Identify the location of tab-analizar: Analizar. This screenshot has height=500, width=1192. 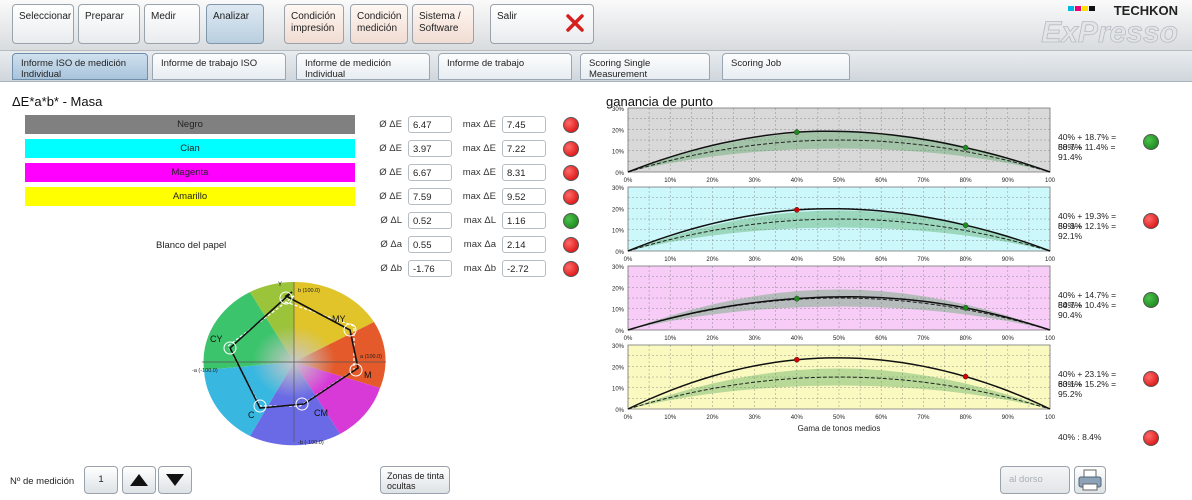
(235, 24).